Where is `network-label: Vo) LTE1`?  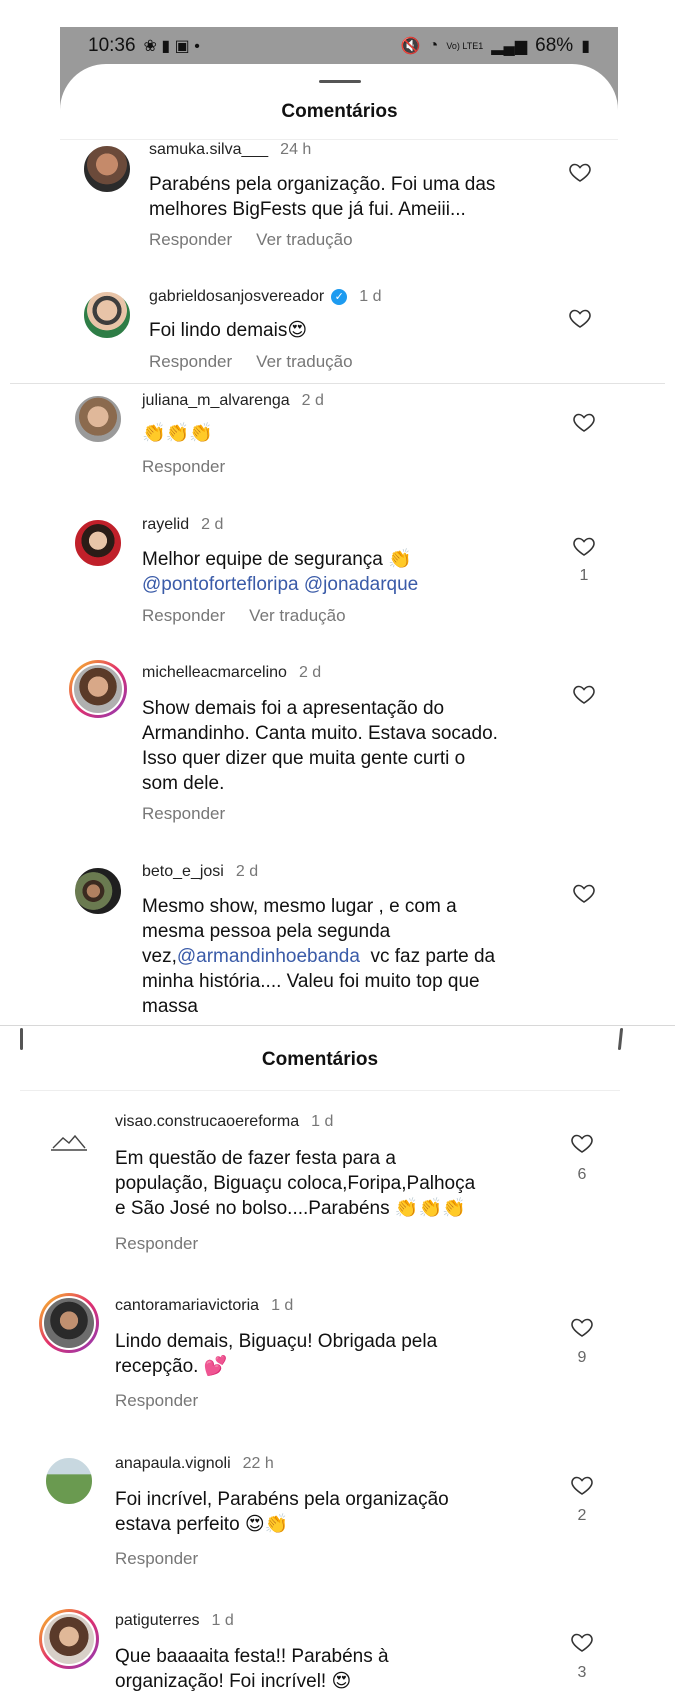 network-label: Vo) LTE1 is located at coordinates (465, 45).